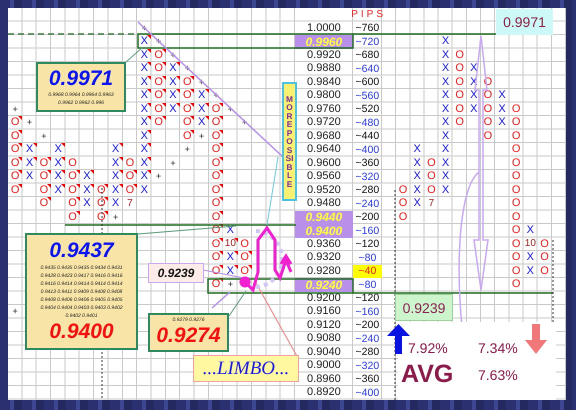 The image size is (576, 410). What do you see at coordinates (324, 163) in the screenshot?
I see `price-cell-text: 0.9600` at bounding box center [324, 163].